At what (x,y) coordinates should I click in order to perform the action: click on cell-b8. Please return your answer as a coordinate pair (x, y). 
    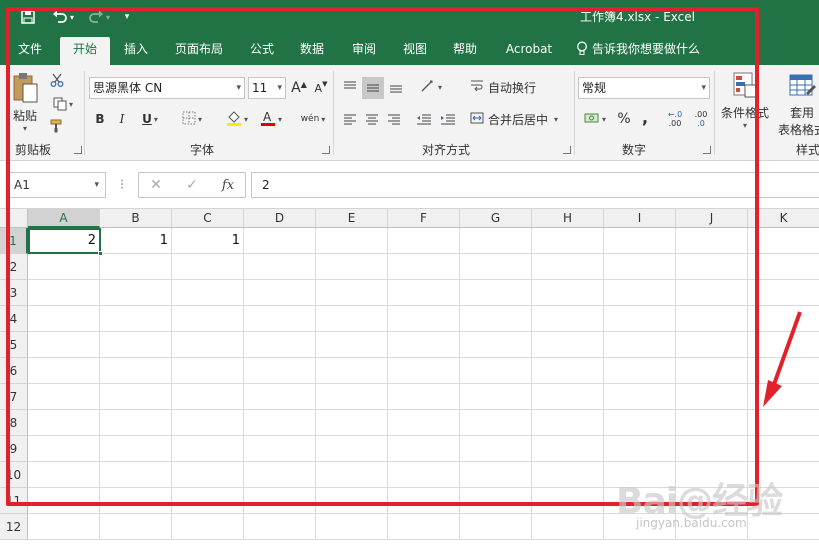
    Looking at the image, I should click on (136, 423).